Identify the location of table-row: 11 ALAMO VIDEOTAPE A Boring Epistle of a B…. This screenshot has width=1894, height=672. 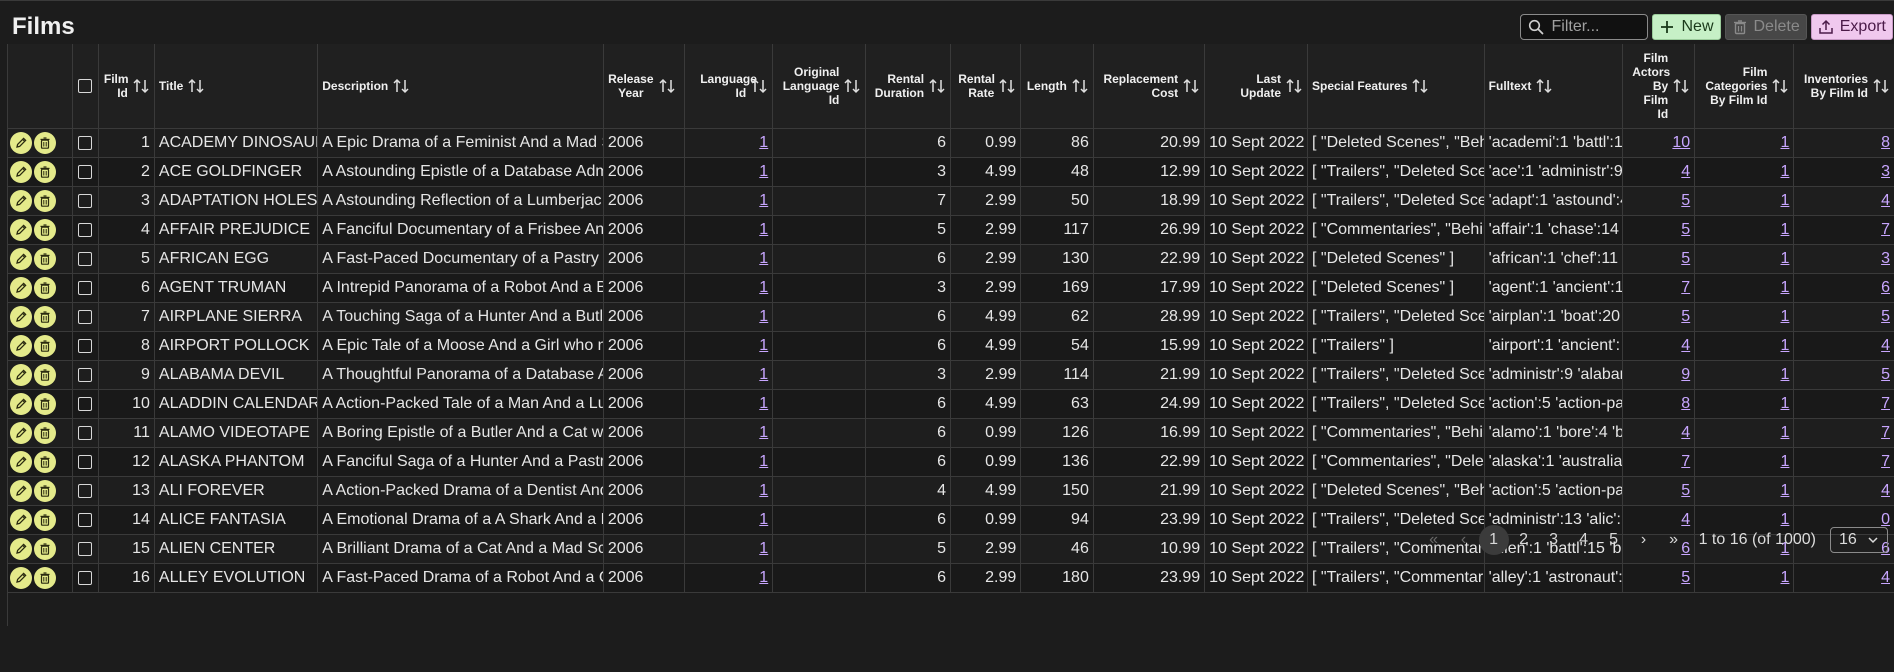
(951, 433).